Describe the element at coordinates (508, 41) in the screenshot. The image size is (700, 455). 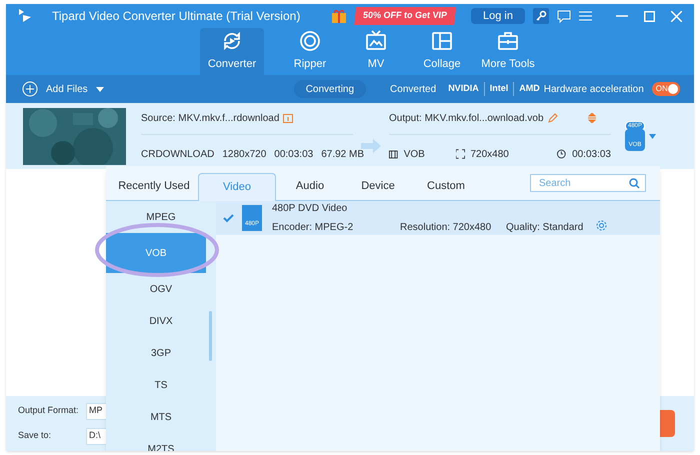
I see `toolbox-icon` at that location.